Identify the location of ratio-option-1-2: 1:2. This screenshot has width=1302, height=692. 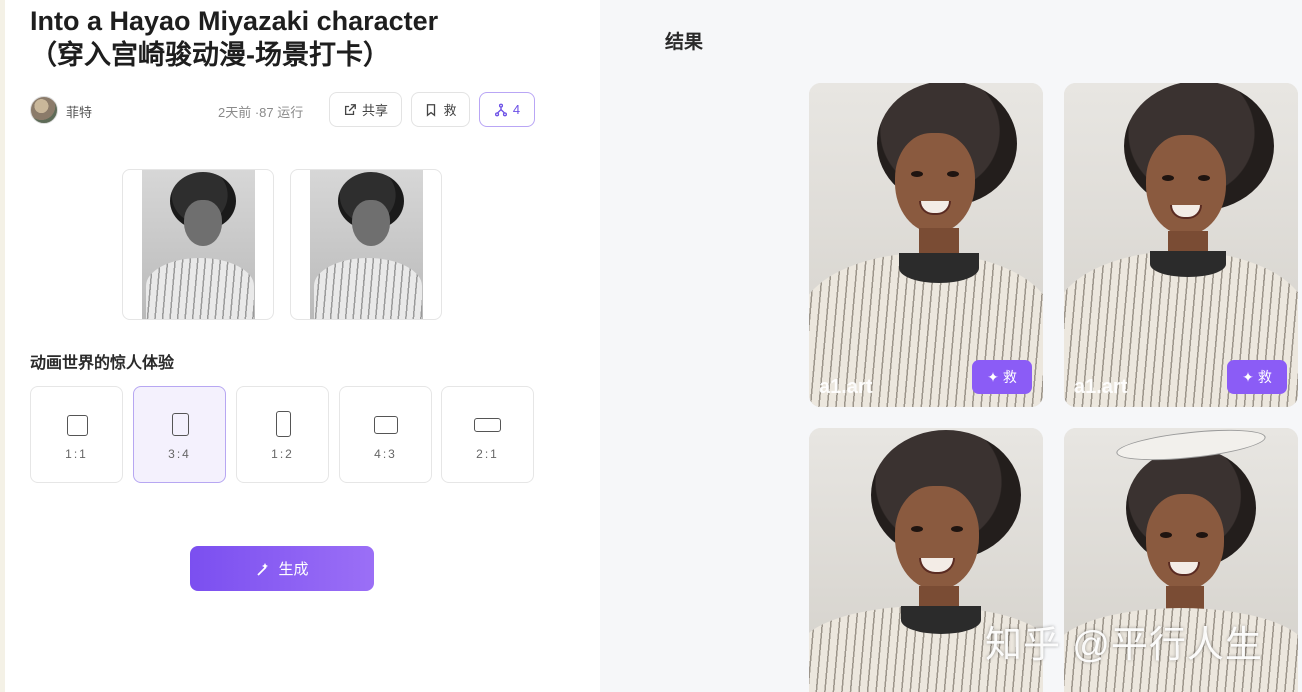
(282, 434).